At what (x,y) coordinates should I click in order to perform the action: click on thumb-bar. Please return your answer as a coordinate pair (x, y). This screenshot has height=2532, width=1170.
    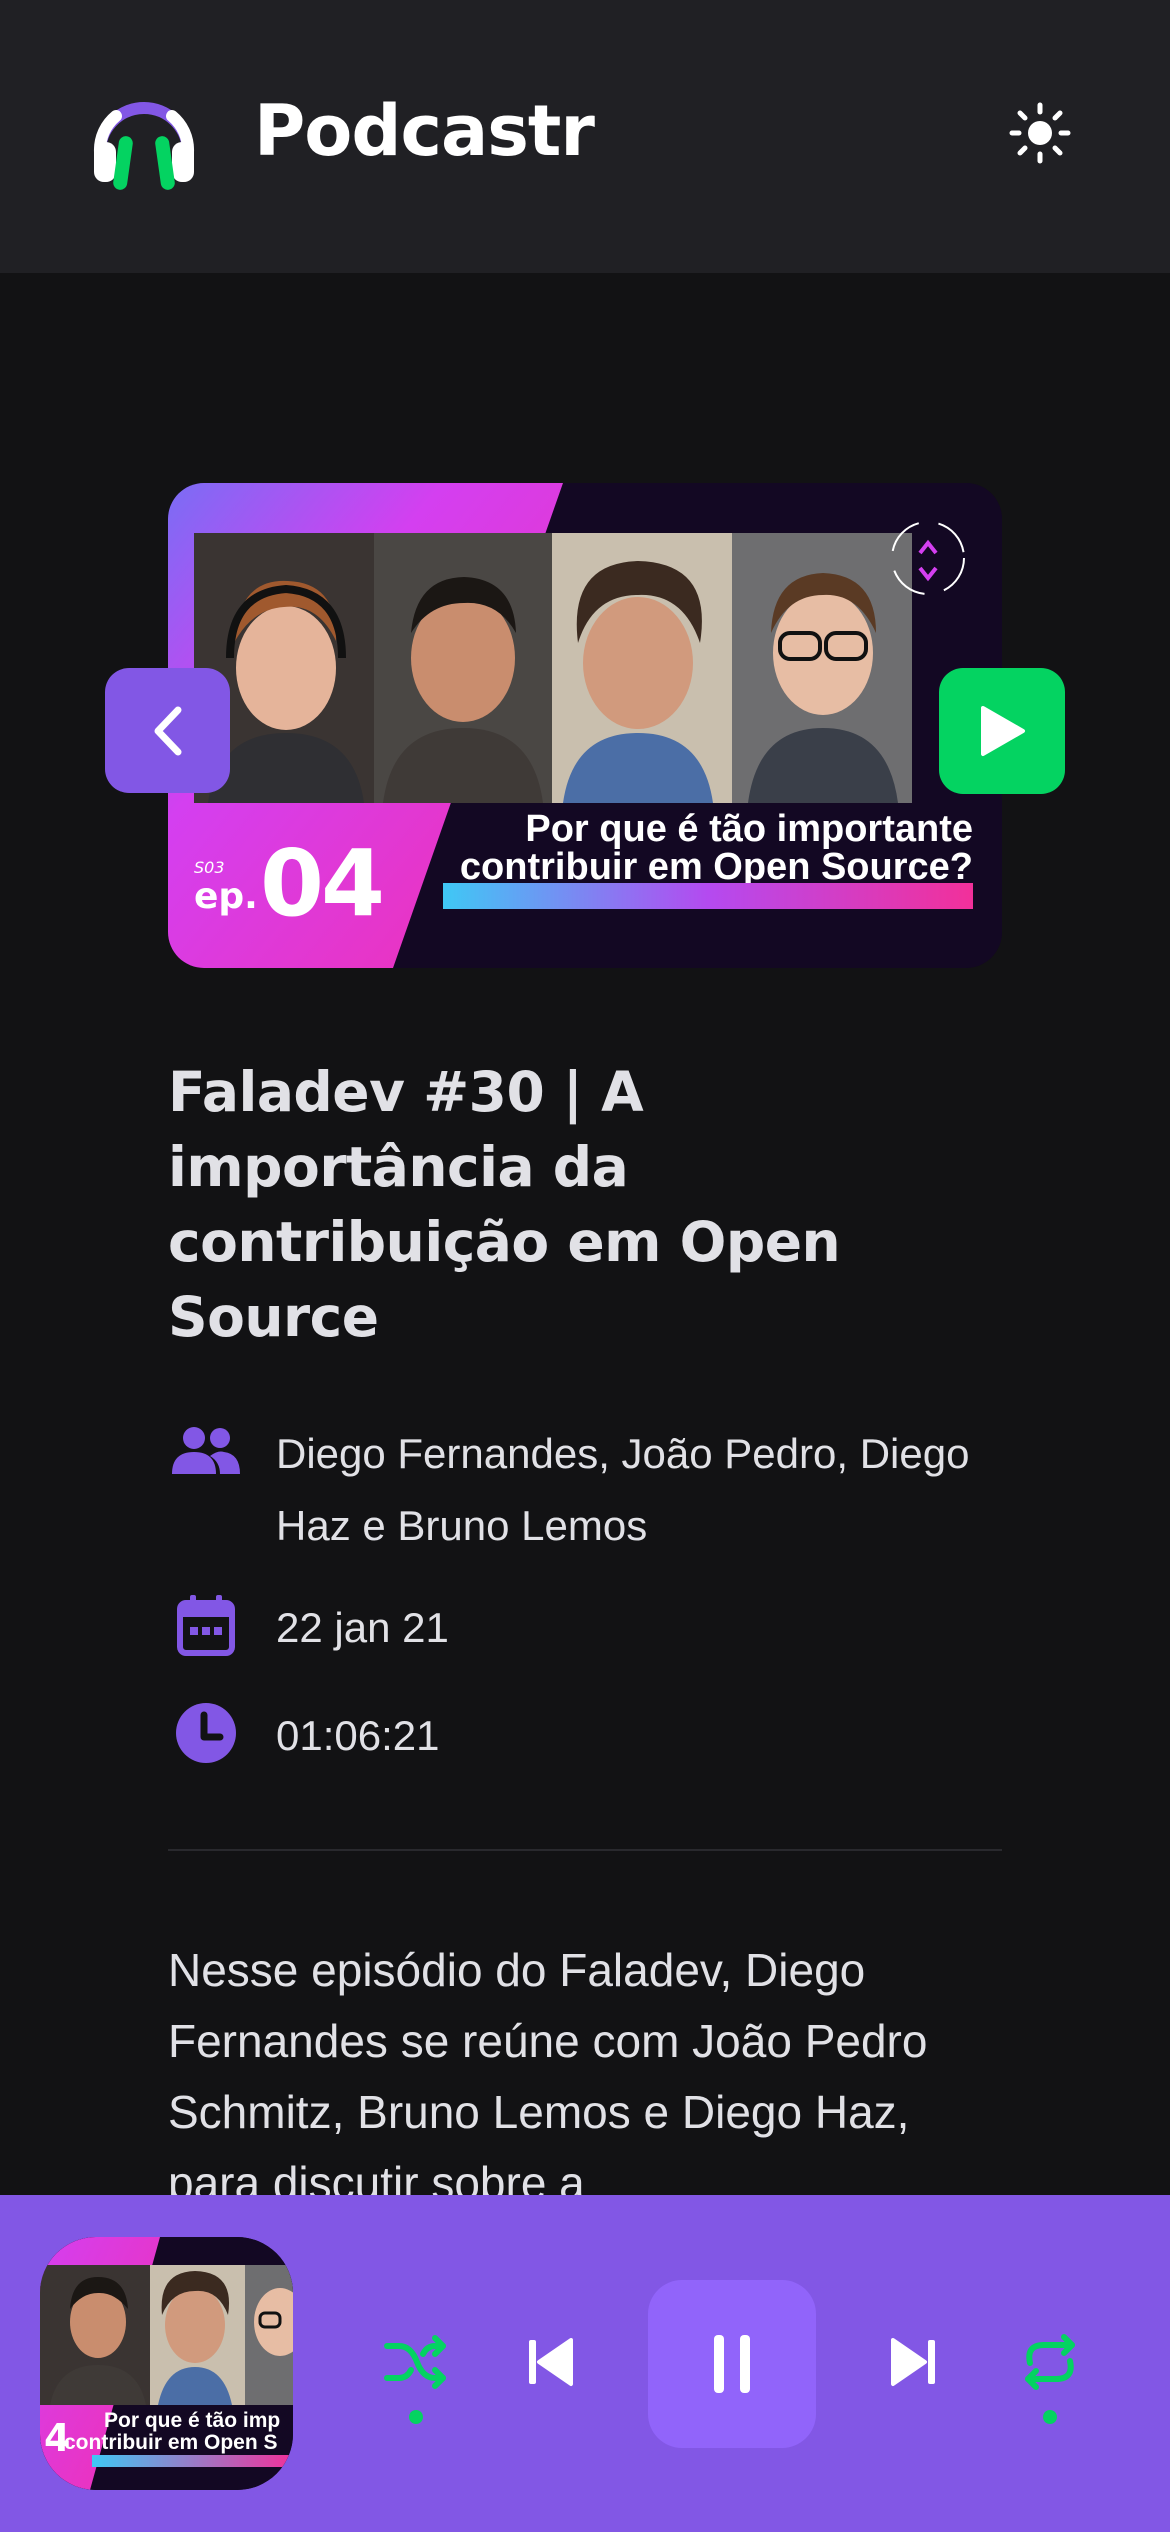
    Looking at the image, I should click on (708, 896).